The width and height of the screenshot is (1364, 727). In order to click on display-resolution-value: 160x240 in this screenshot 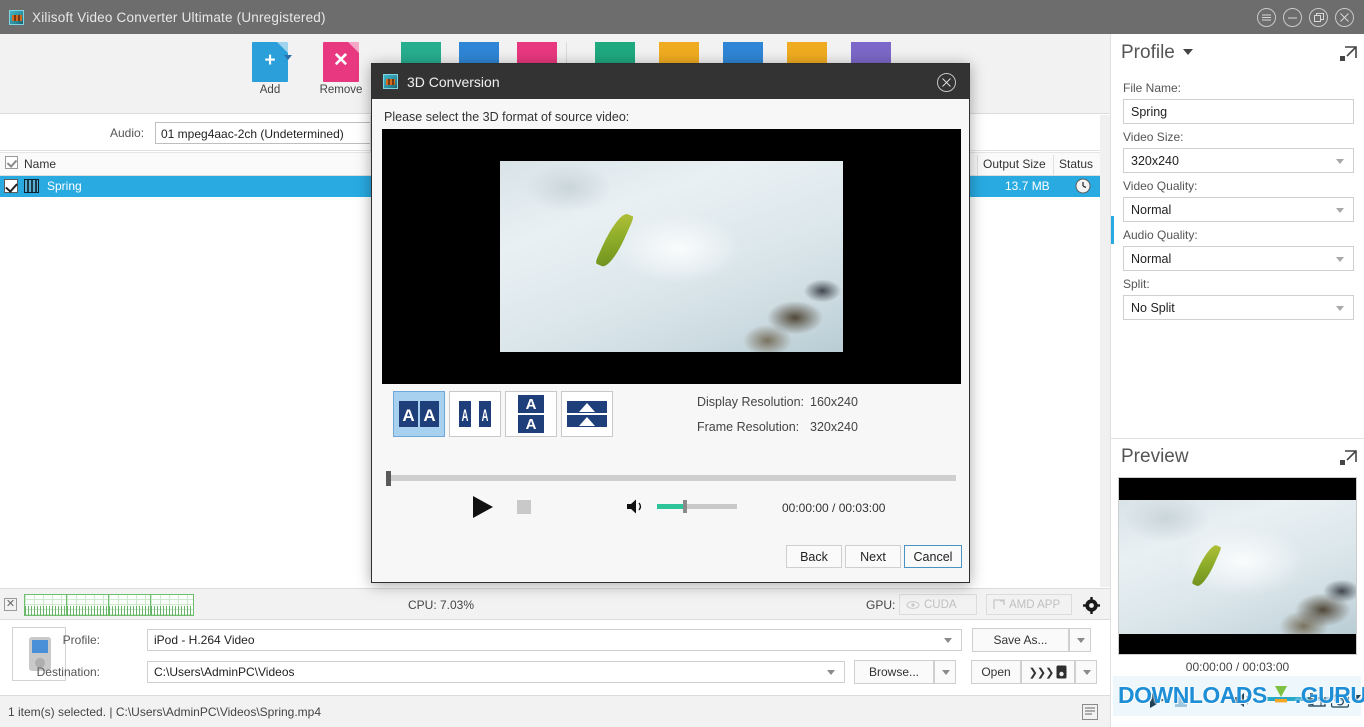, I will do `click(834, 402)`.